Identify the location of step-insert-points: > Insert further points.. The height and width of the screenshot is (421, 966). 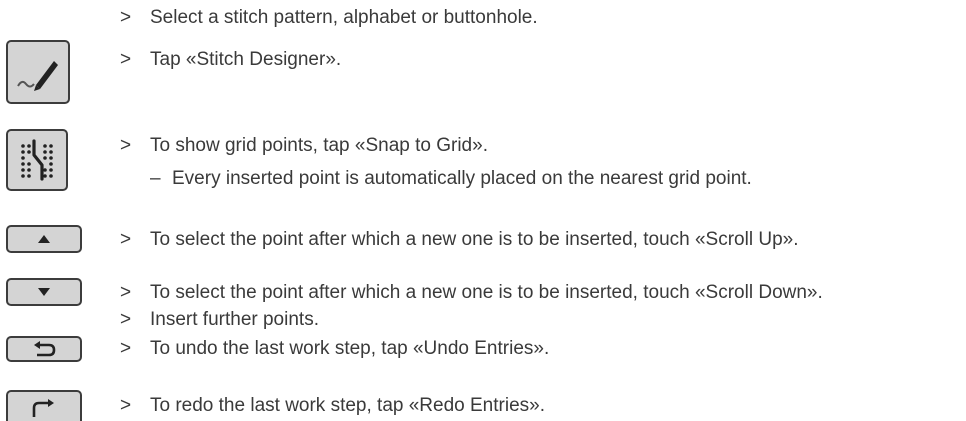
(483, 320).